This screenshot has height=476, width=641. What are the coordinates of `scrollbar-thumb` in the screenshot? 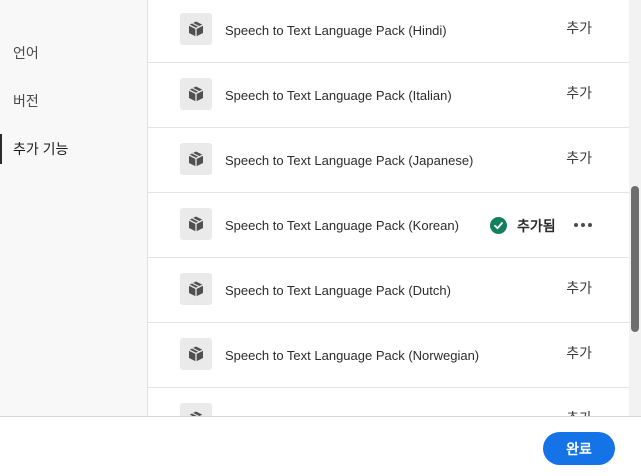 It's located at (635, 259).